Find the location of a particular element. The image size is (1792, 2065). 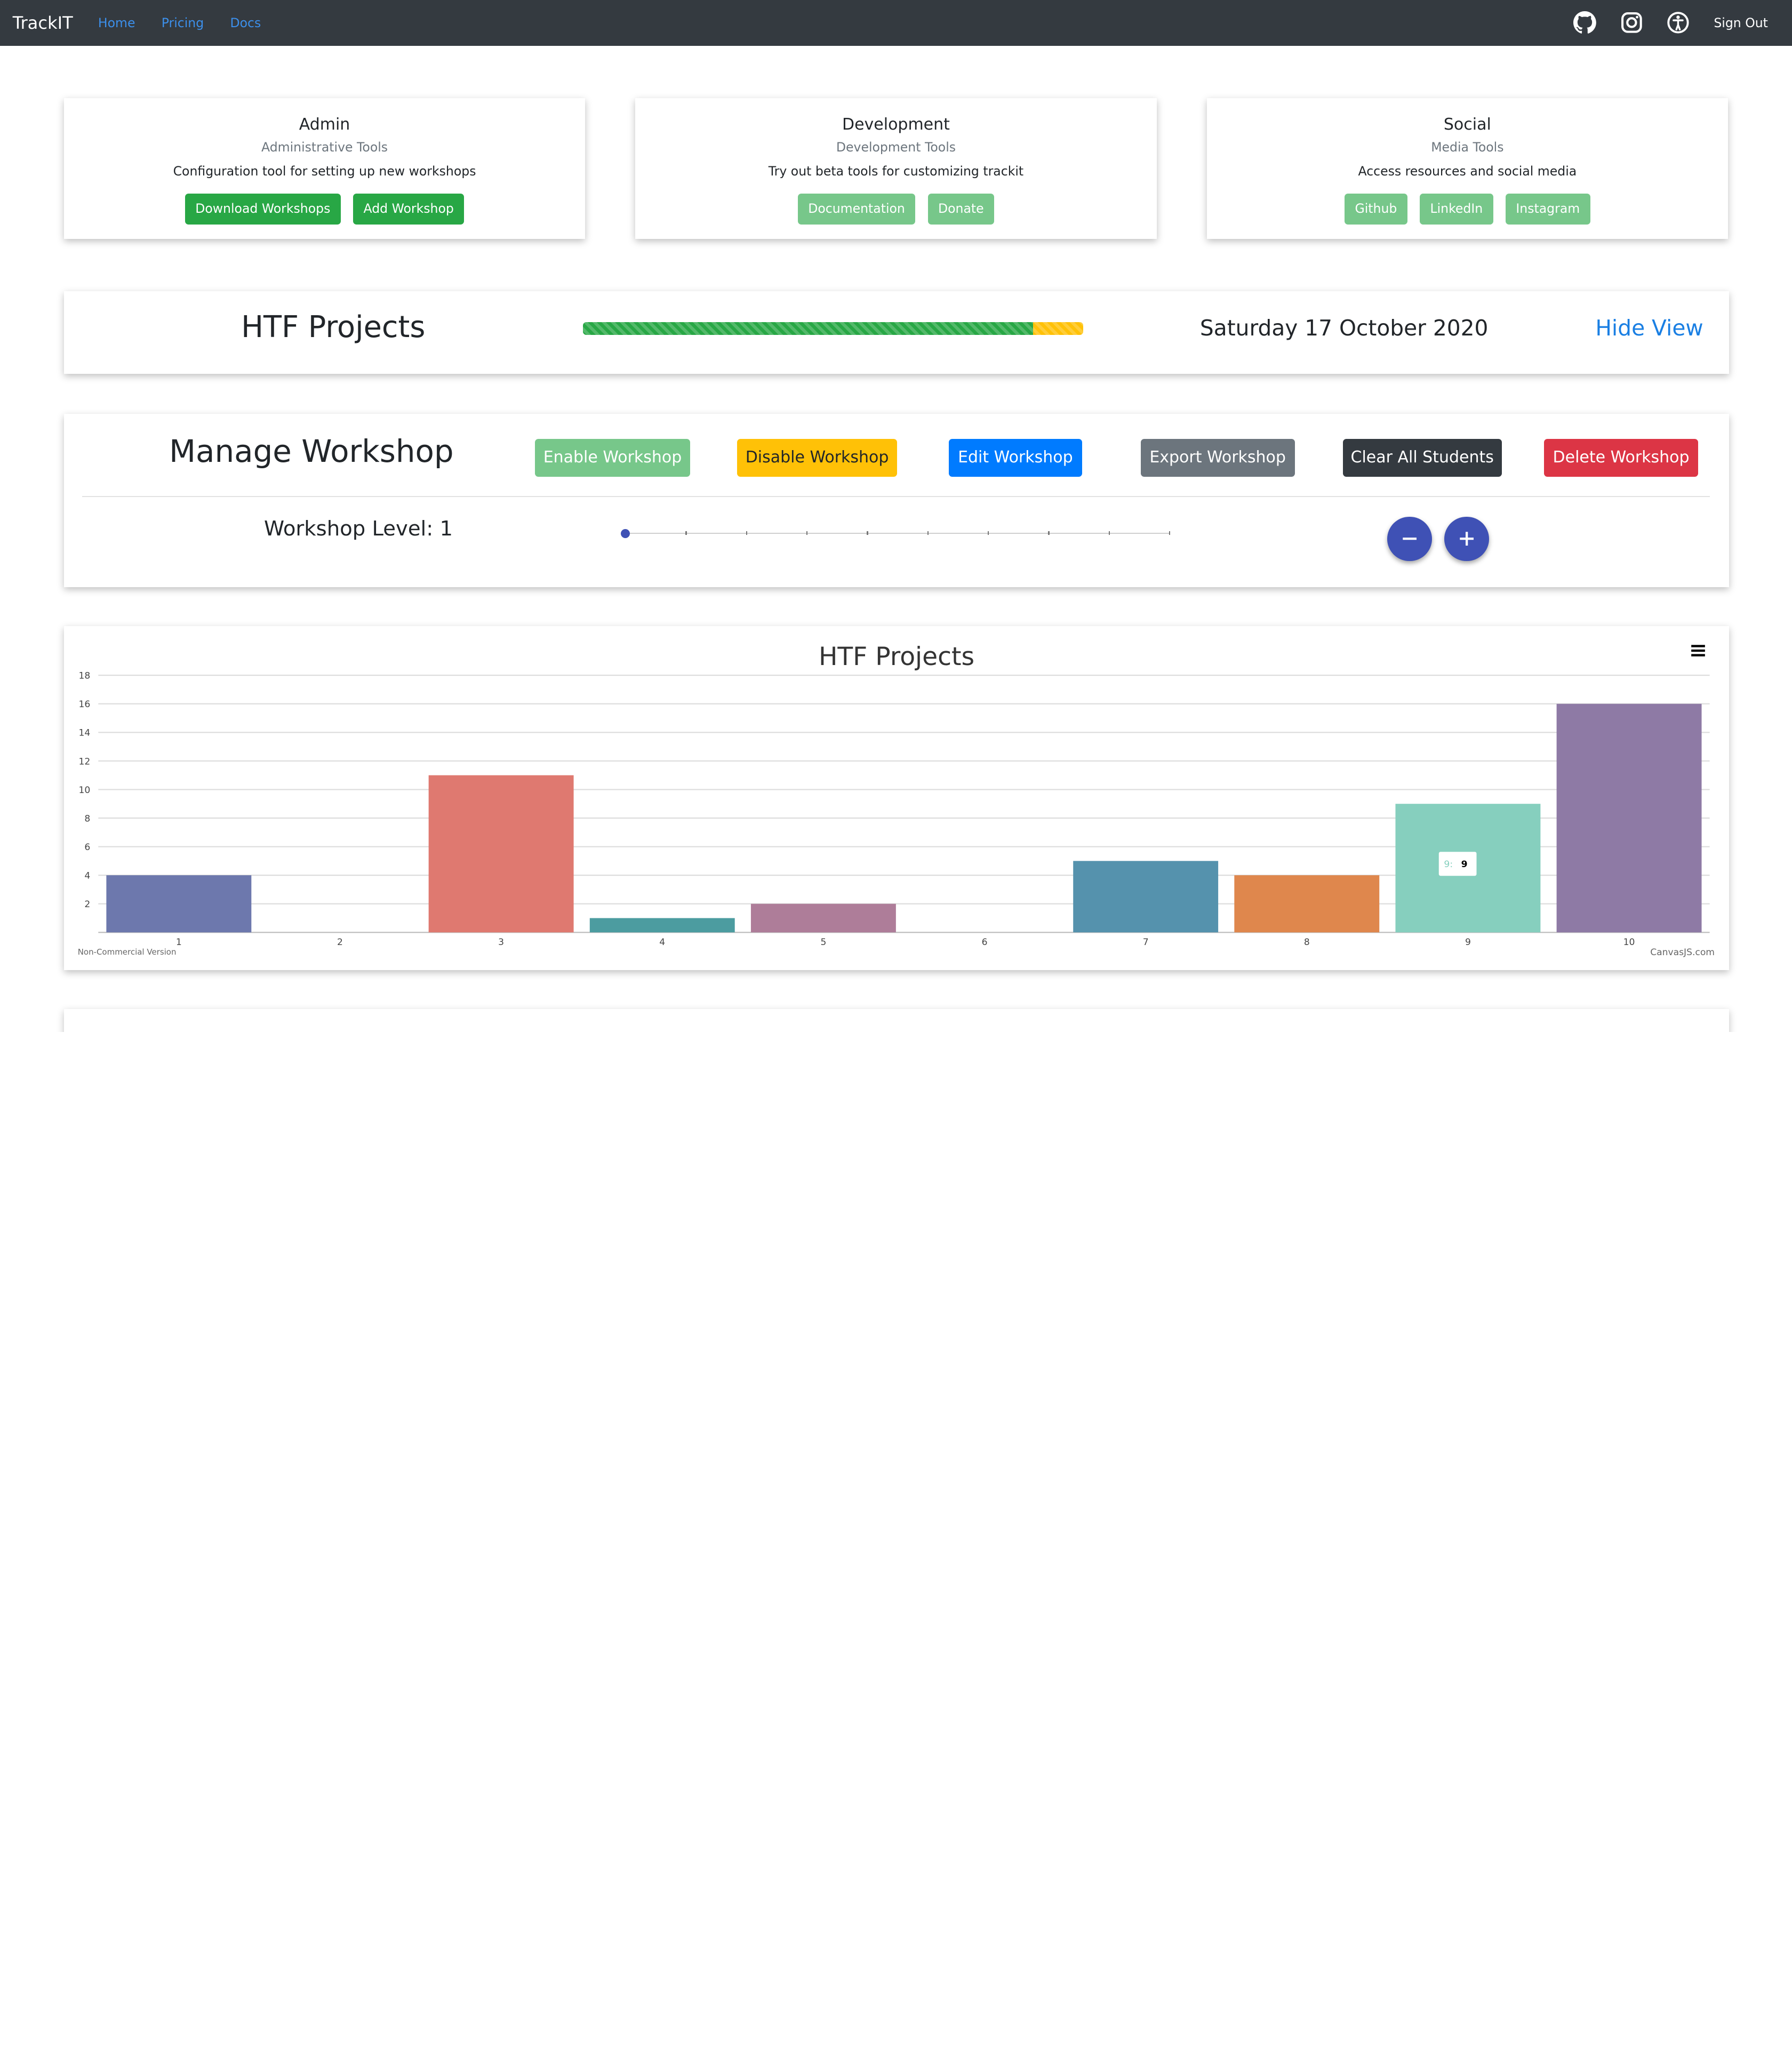

enable-workshop-button: Enable Workshop is located at coordinates (612, 457).